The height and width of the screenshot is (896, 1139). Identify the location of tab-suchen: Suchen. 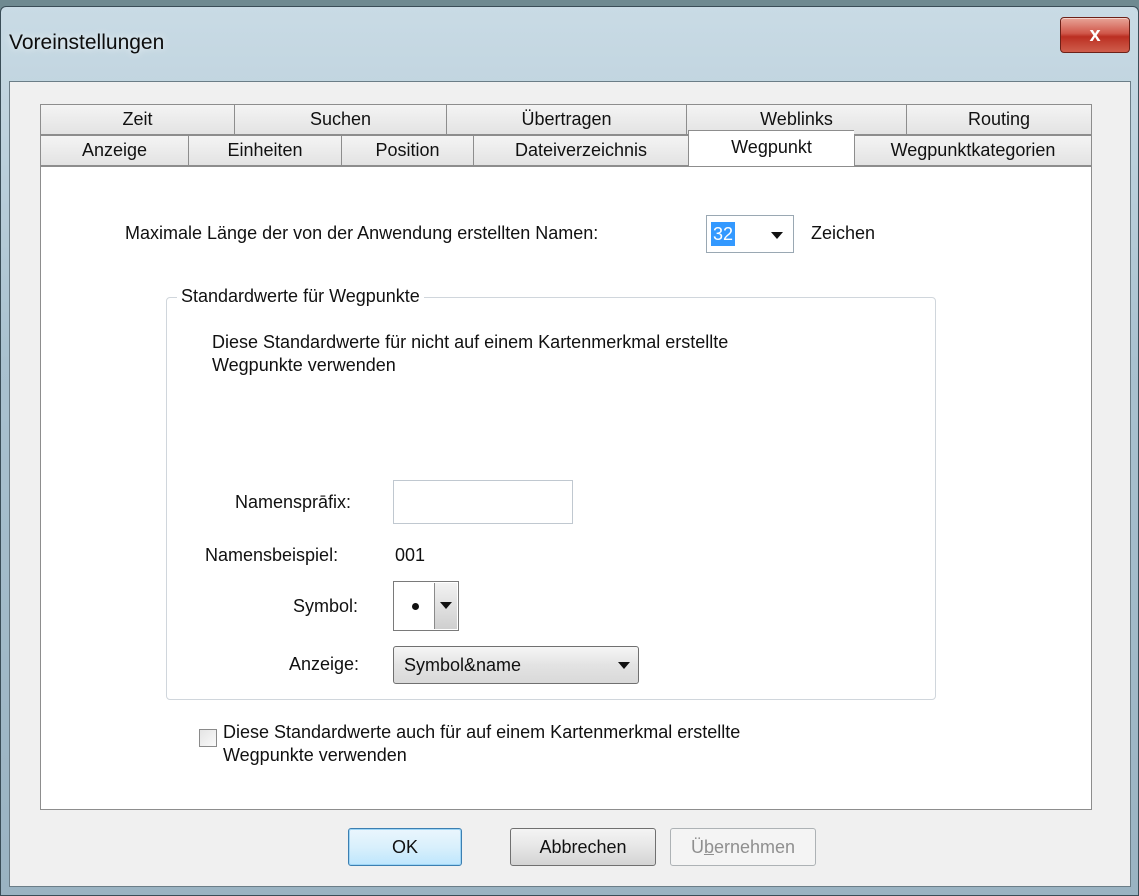
(340, 119).